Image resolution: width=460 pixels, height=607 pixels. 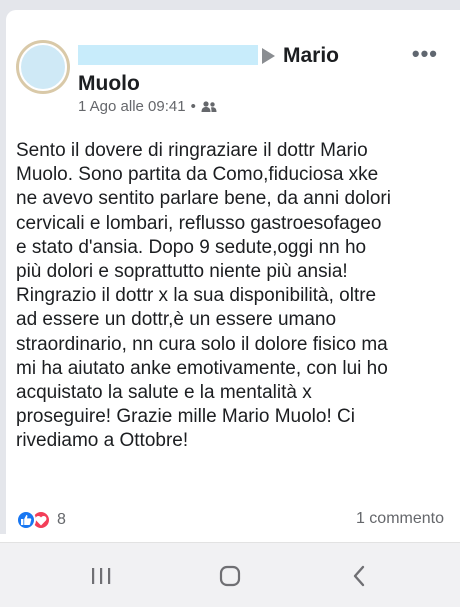 I want to click on home-icon, so click(x=230, y=576).